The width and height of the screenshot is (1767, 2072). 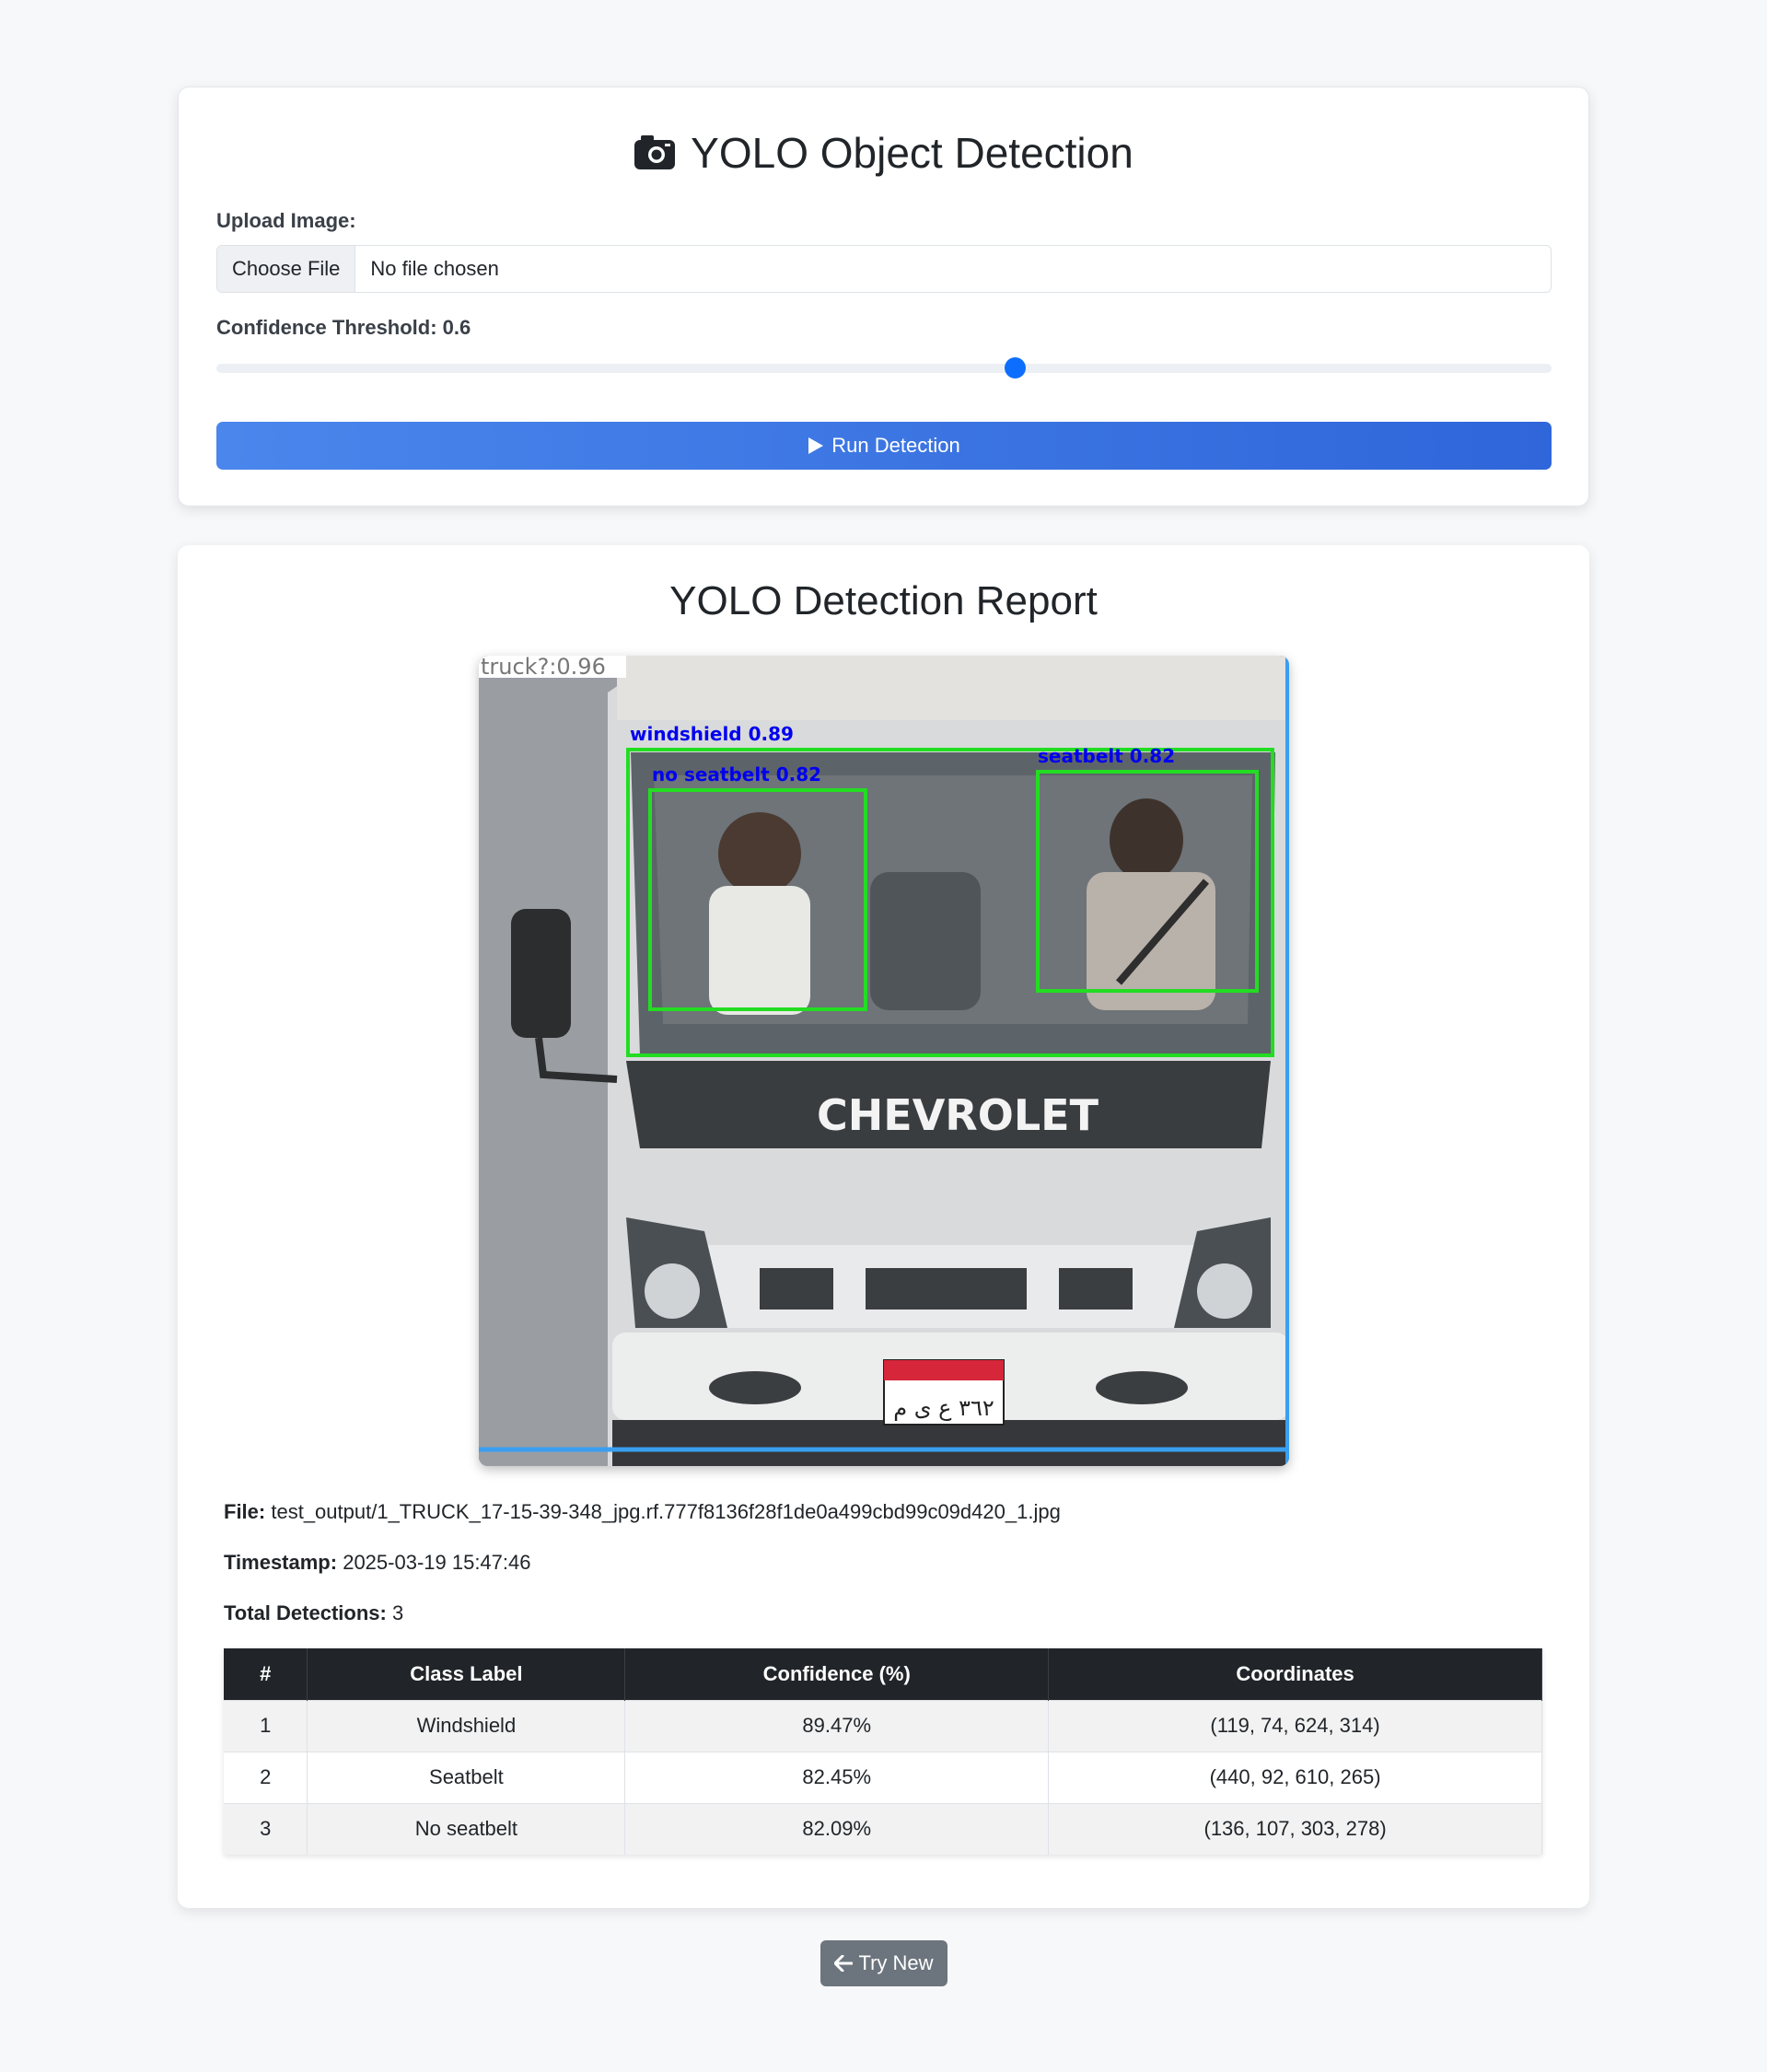 What do you see at coordinates (266, 1725) in the screenshot?
I see `table-cell: 1` at bounding box center [266, 1725].